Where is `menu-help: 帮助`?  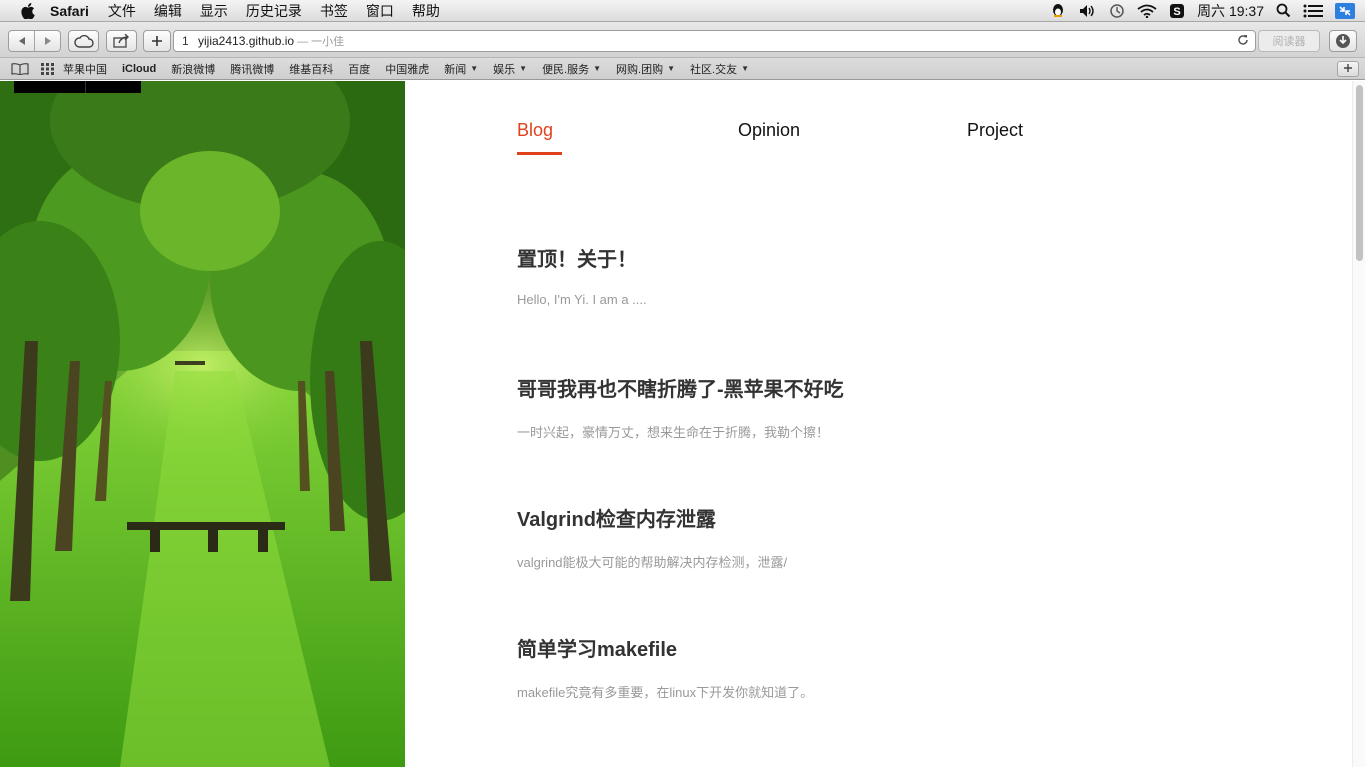 menu-help: 帮助 is located at coordinates (426, 11).